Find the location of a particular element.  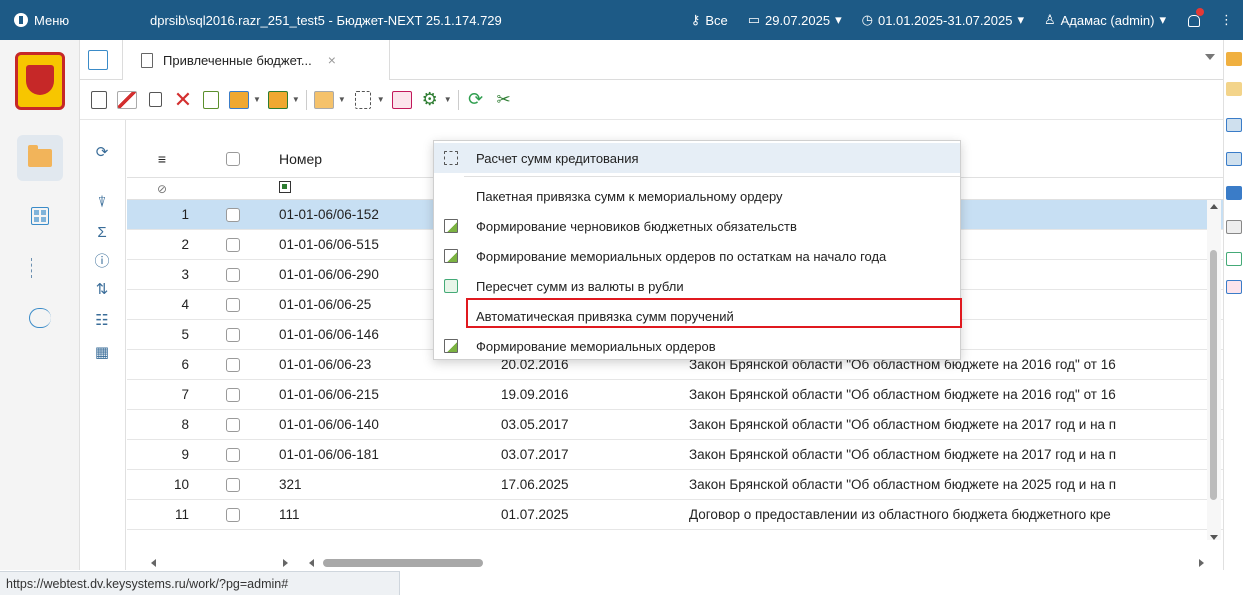

menu-button: Меню is located at coordinates (55, 20).